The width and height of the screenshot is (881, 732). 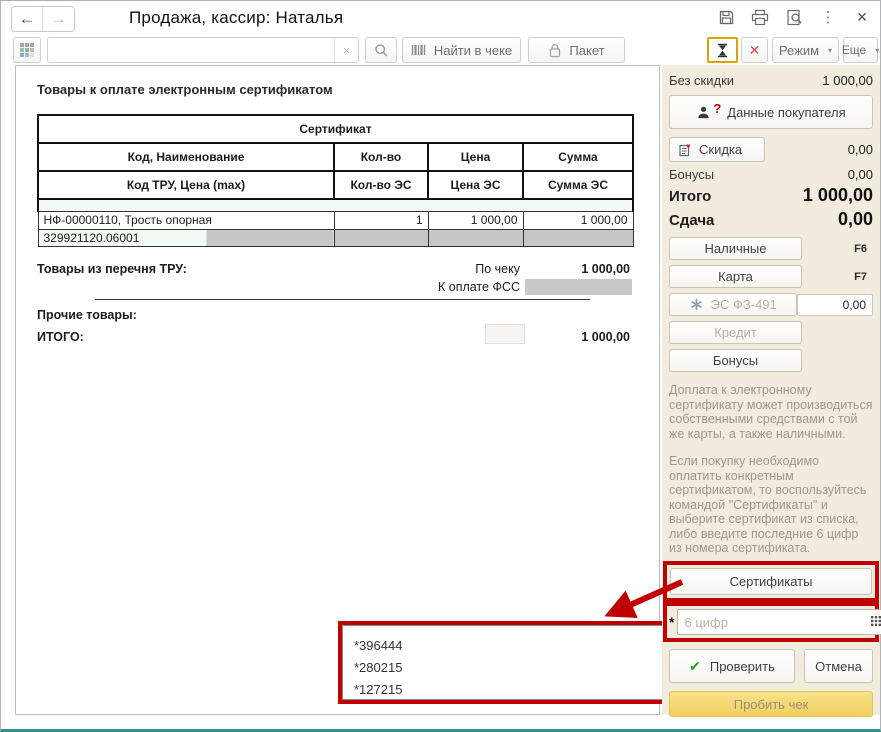 I want to click on certificates-button: Сертификаты, so click(x=771, y=581).